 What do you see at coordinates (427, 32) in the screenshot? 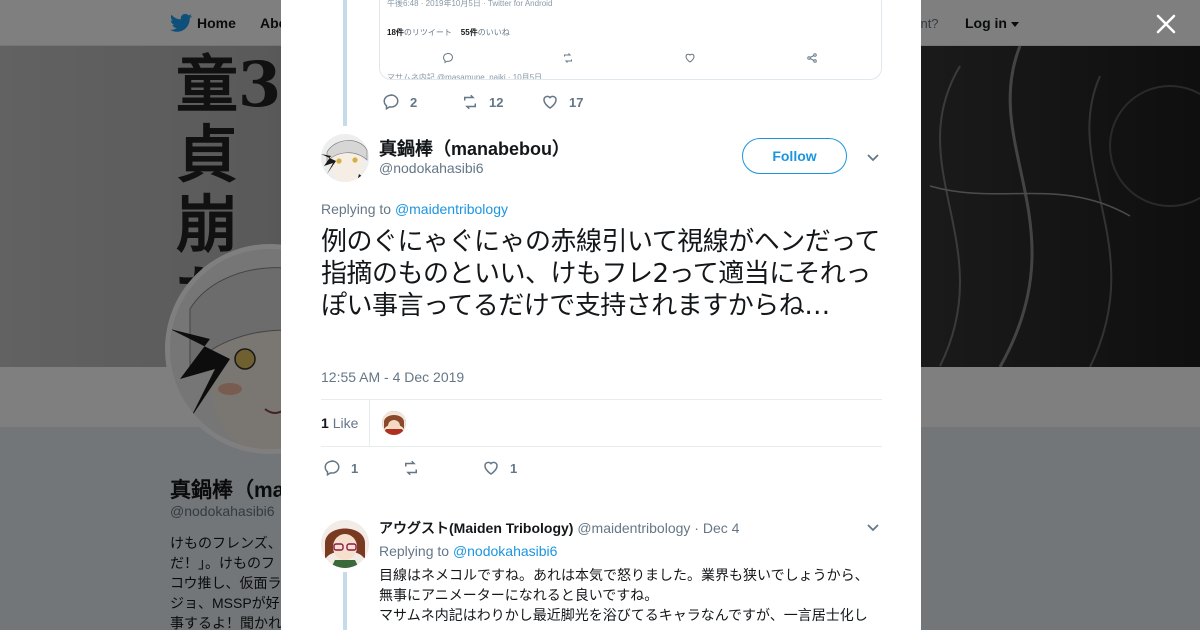
I see `quoted-retweet-label: のリツイート` at bounding box center [427, 32].